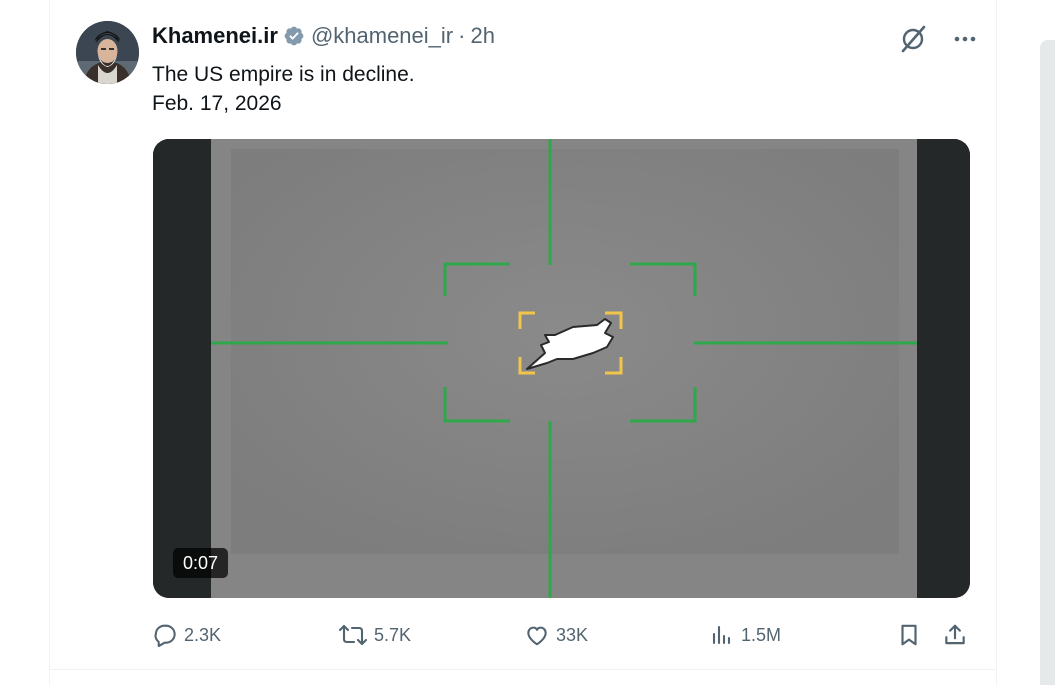  What do you see at coordinates (722, 635) in the screenshot?
I see `views-icon` at bounding box center [722, 635].